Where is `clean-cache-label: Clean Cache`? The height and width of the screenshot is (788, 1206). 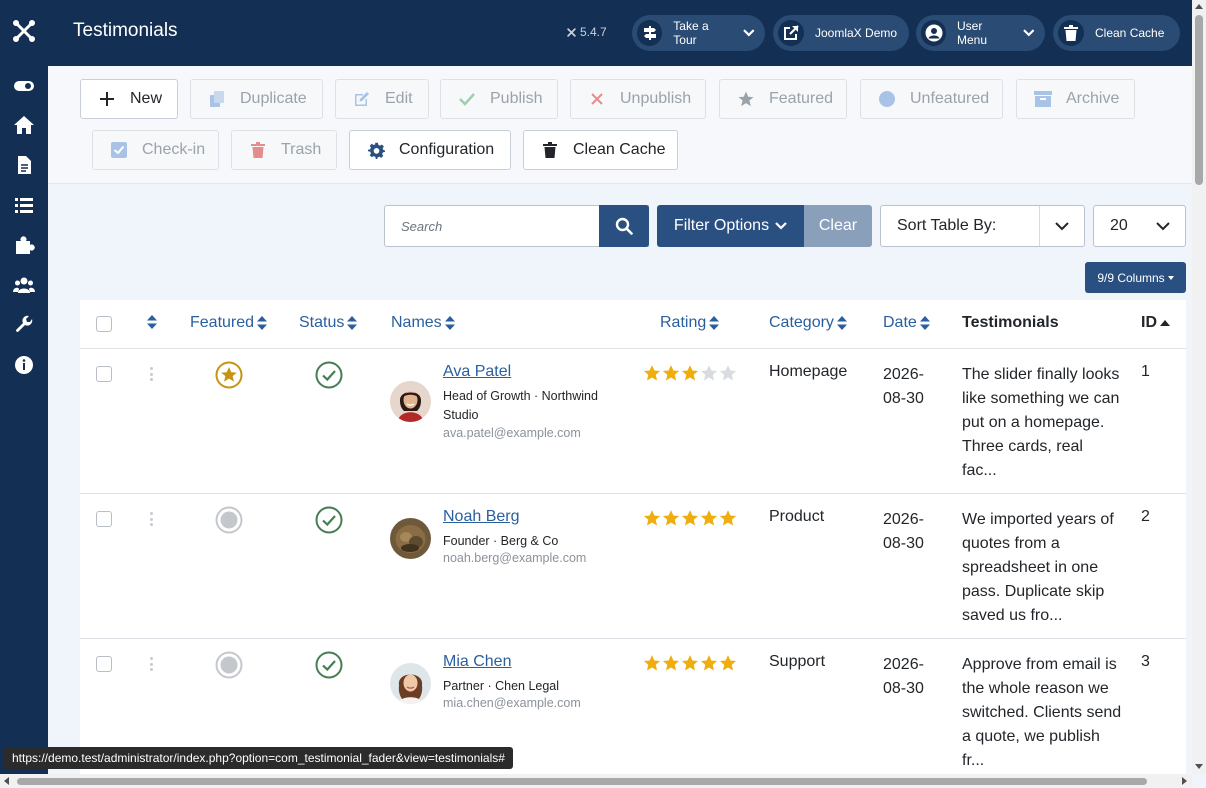 clean-cache-label: Clean Cache is located at coordinates (619, 149).